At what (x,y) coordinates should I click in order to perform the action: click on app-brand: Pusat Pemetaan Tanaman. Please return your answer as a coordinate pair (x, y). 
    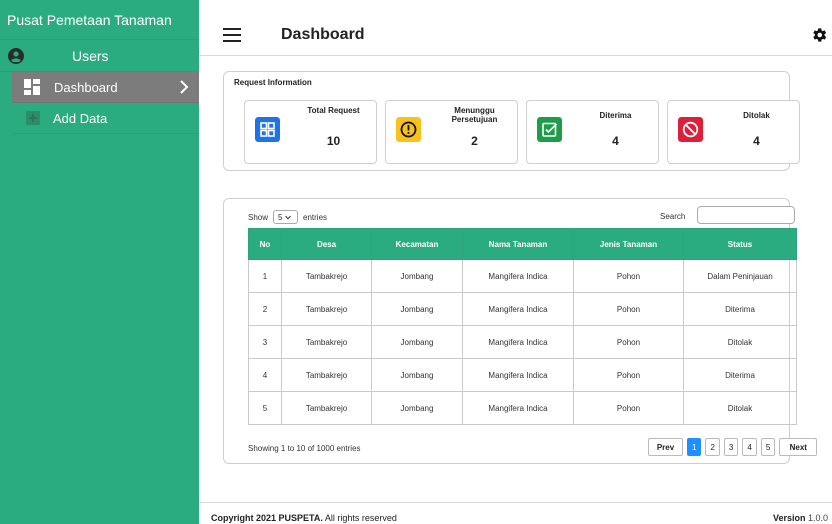
    Looking at the image, I should click on (99, 20).